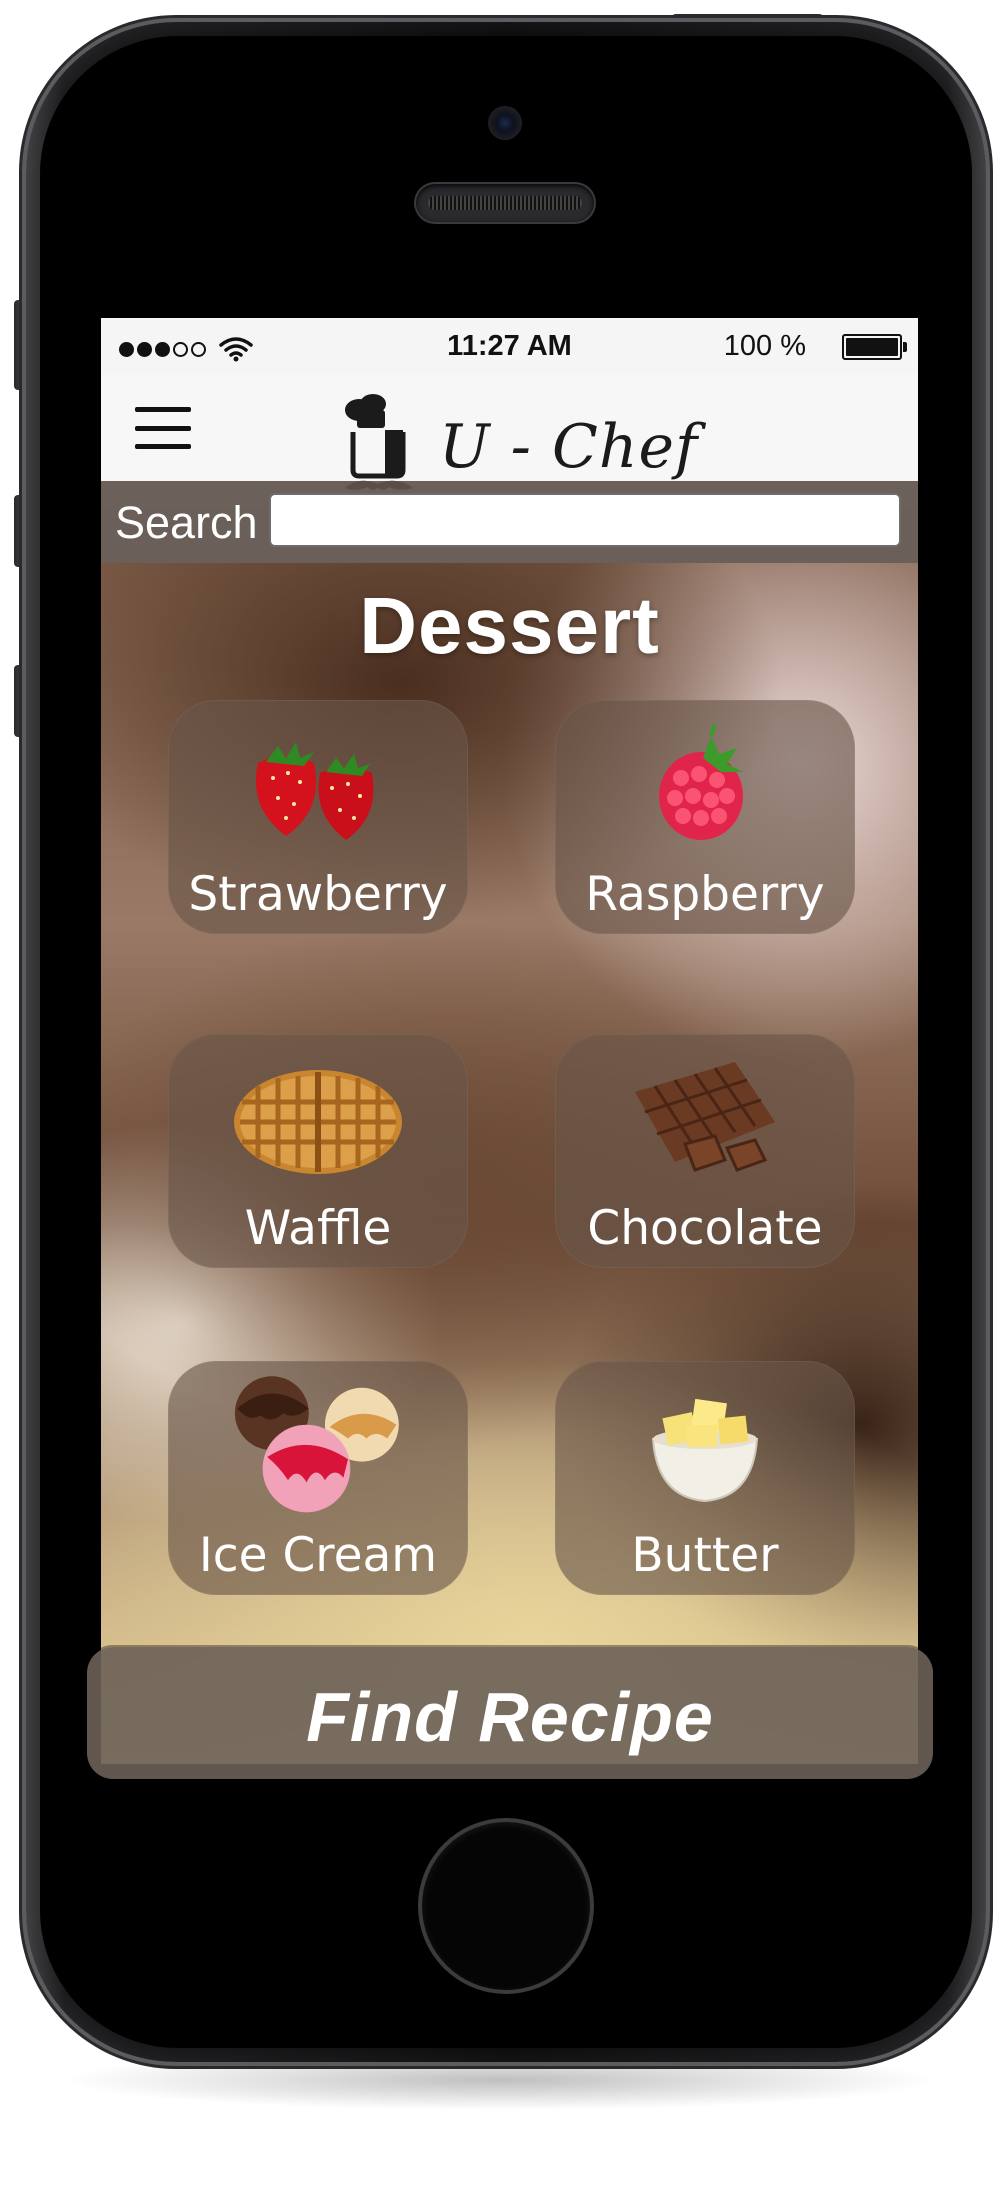 The height and width of the screenshot is (2190, 1000). I want to click on app-name: U - Chef, so click(569, 447).